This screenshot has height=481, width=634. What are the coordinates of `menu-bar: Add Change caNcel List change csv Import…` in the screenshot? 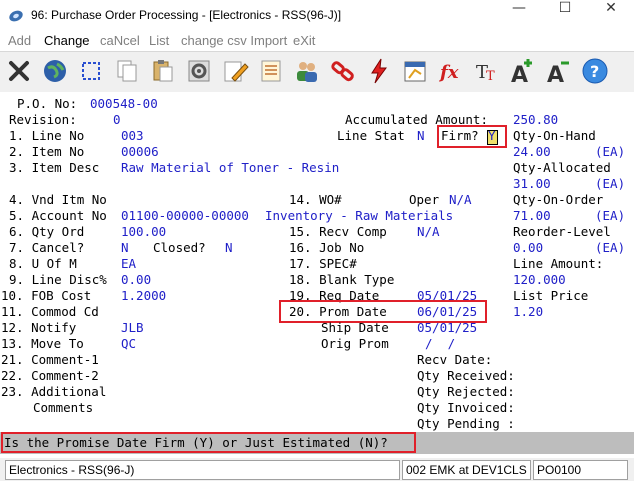 It's located at (317, 41).